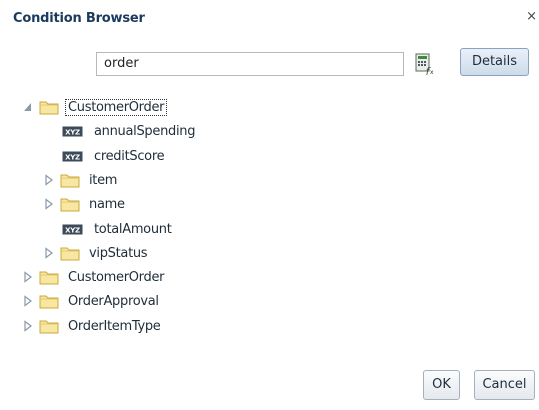 Image resolution: width=539 pixels, height=410 pixels. I want to click on tree-node-label: totalAmount, so click(133, 229).